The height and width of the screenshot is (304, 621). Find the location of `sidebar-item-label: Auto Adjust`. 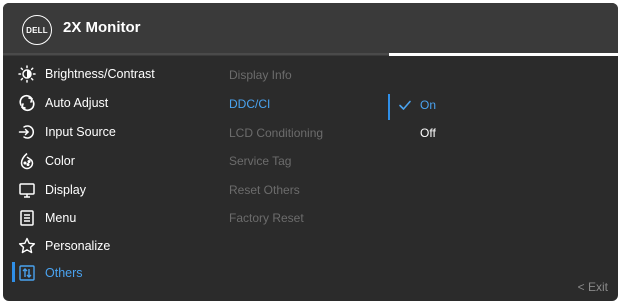

sidebar-item-label: Auto Adjust is located at coordinates (77, 103).